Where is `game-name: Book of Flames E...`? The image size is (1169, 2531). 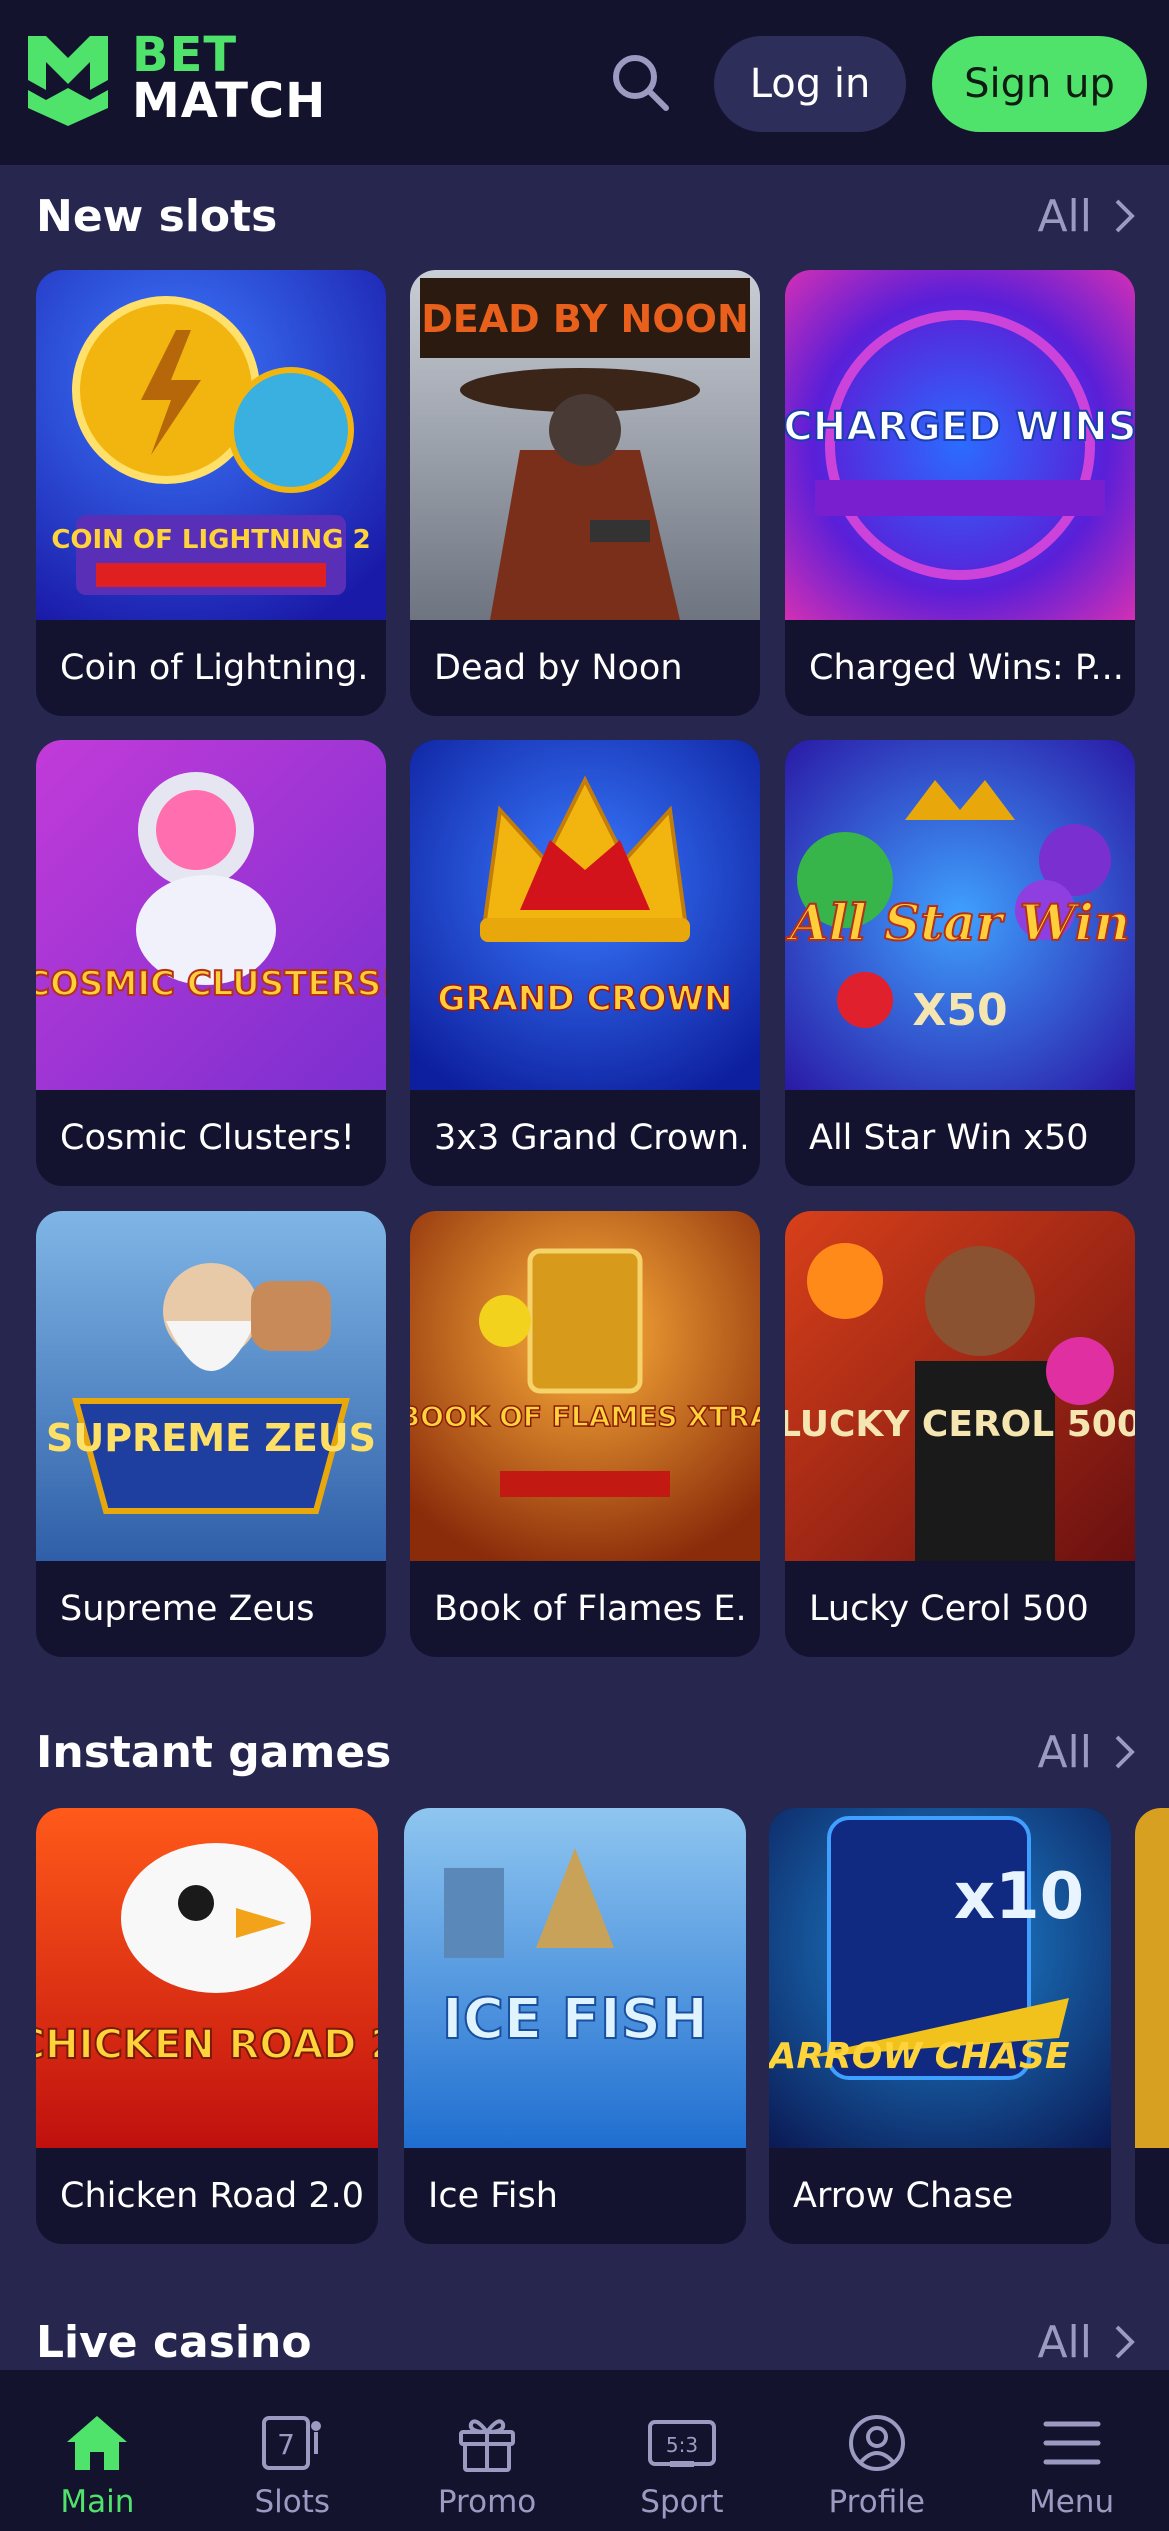 game-name: Book of Flames E... is located at coordinates (590, 1609).